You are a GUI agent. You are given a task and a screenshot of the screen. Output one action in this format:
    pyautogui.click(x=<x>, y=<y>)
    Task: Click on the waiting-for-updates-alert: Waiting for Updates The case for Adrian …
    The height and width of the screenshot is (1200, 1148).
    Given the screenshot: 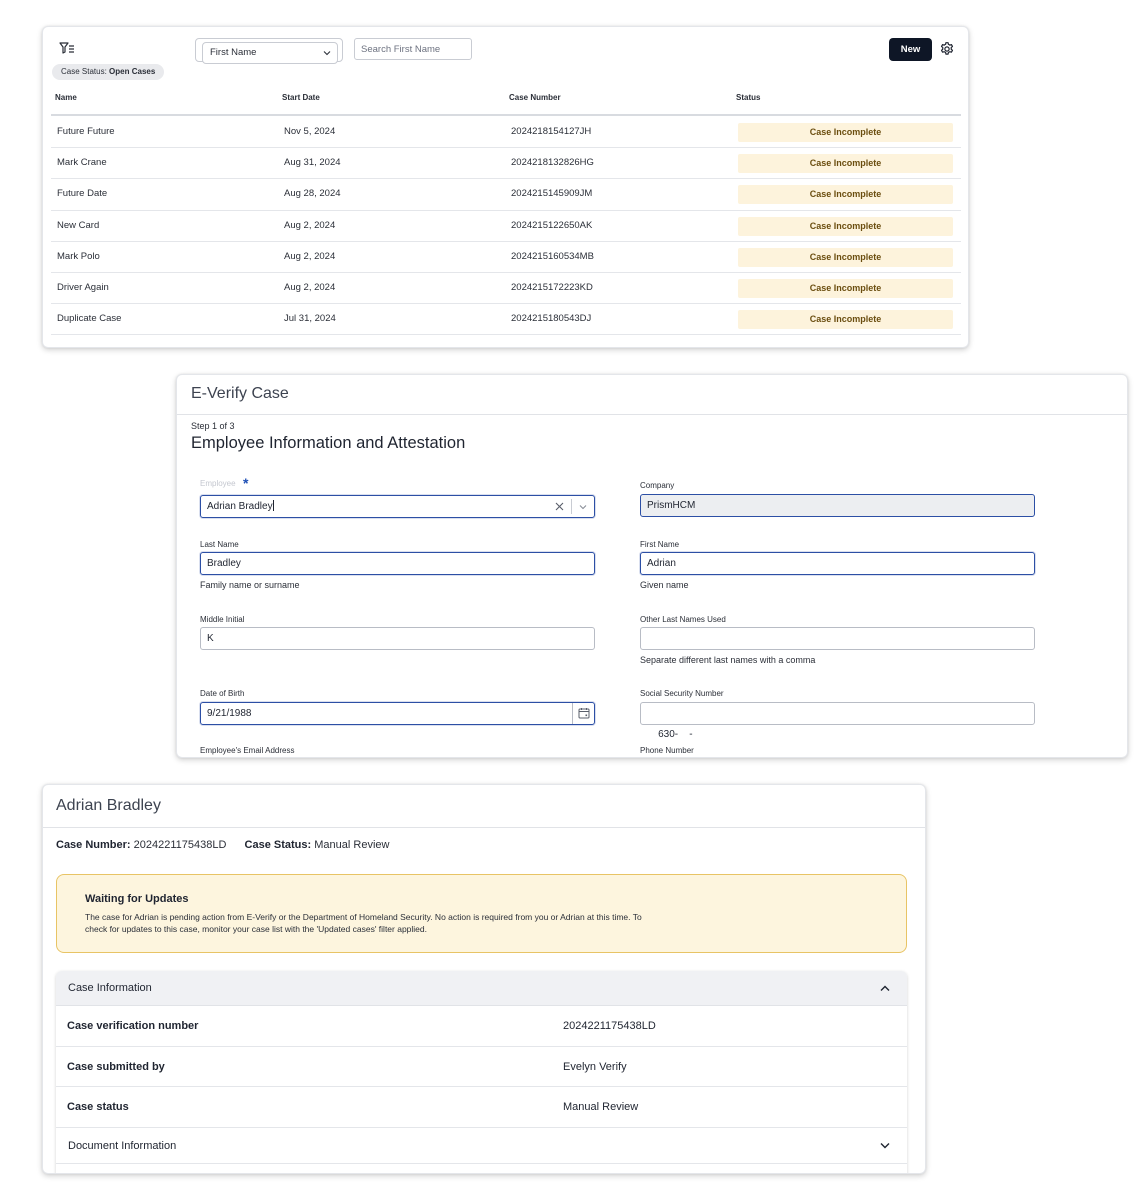 What is the action you would take?
    pyautogui.click(x=481, y=913)
    